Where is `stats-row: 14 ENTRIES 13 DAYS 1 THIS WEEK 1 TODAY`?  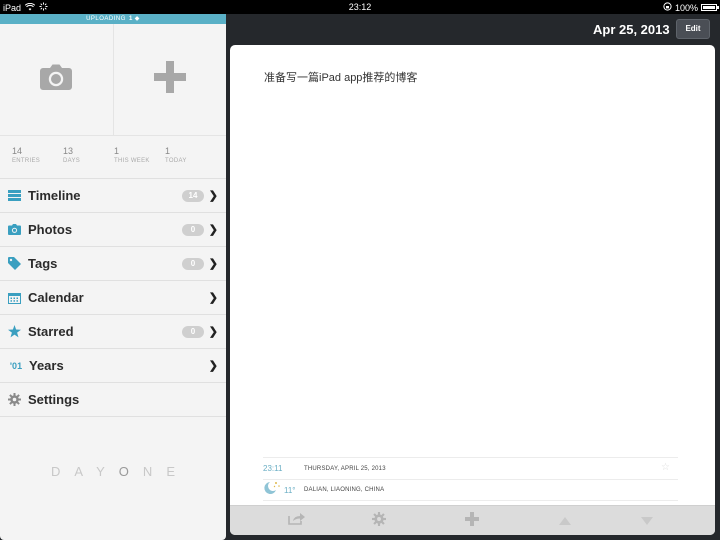 stats-row: 14 ENTRIES 13 DAYS 1 THIS WEEK 1 TODAY is located at coordinates (113, 157).